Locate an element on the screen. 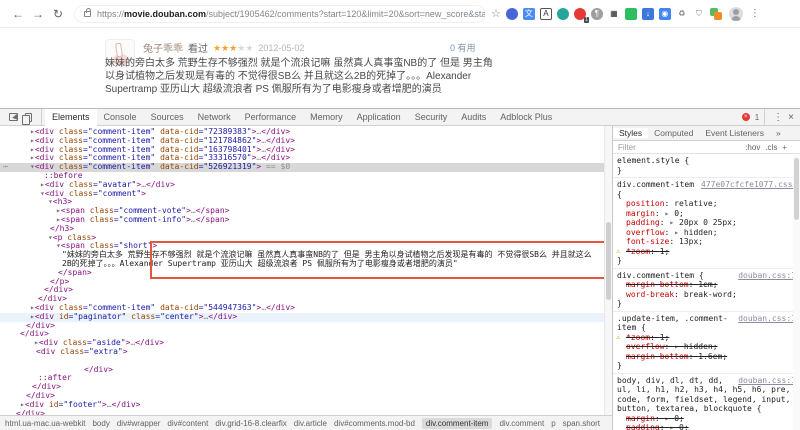  devtools-tab-application: Application is located at coordinates (379, 117).